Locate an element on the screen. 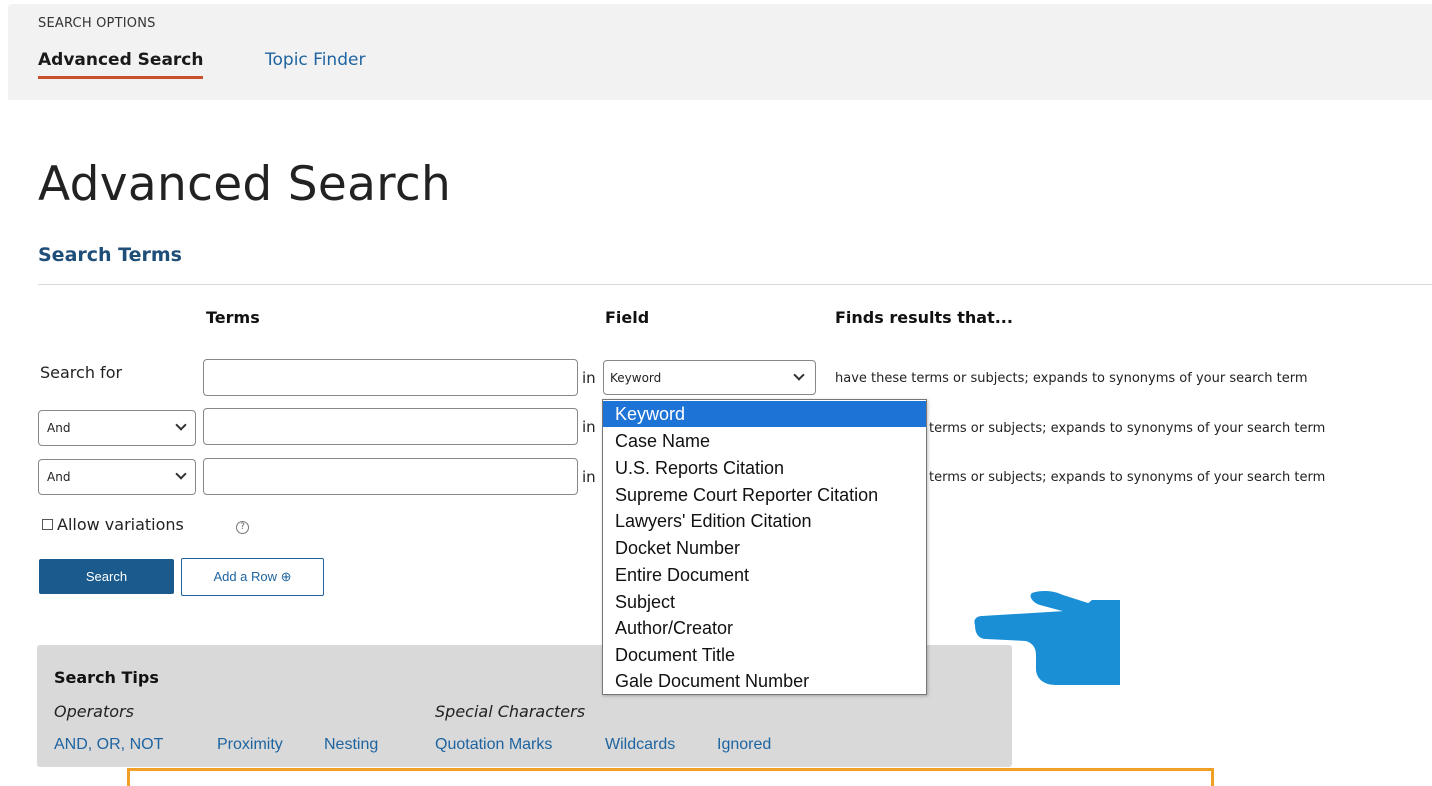 This screenshot has height=786, width=1432. search-for-label: Search for is located at coordinates (81, 372).